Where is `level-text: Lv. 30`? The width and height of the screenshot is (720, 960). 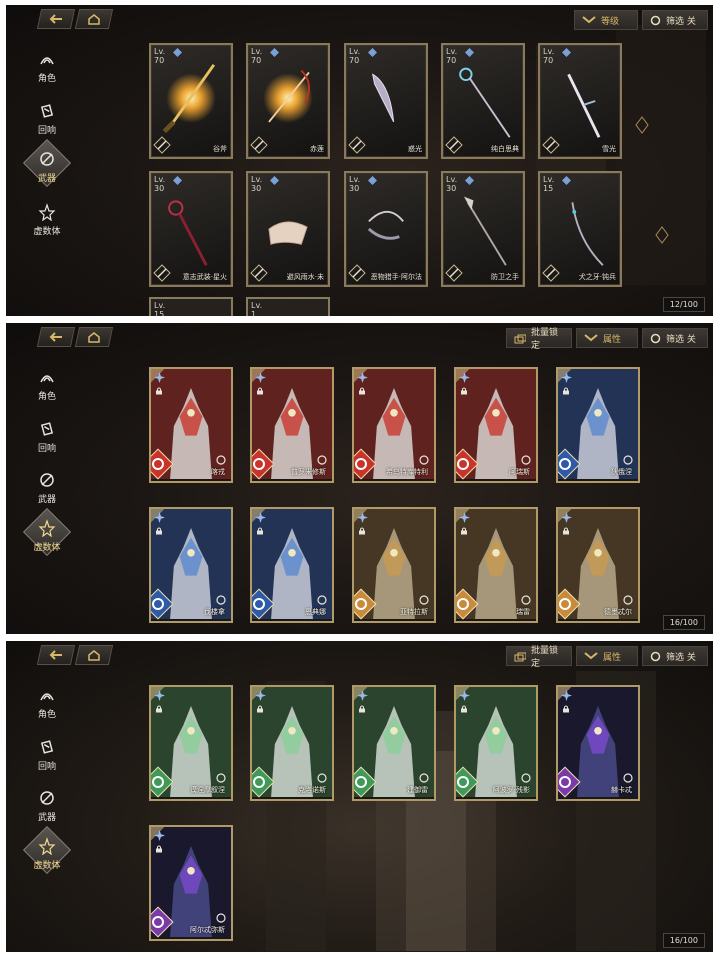
level-text: Lv. 30 is located at coordinates (160, 184).